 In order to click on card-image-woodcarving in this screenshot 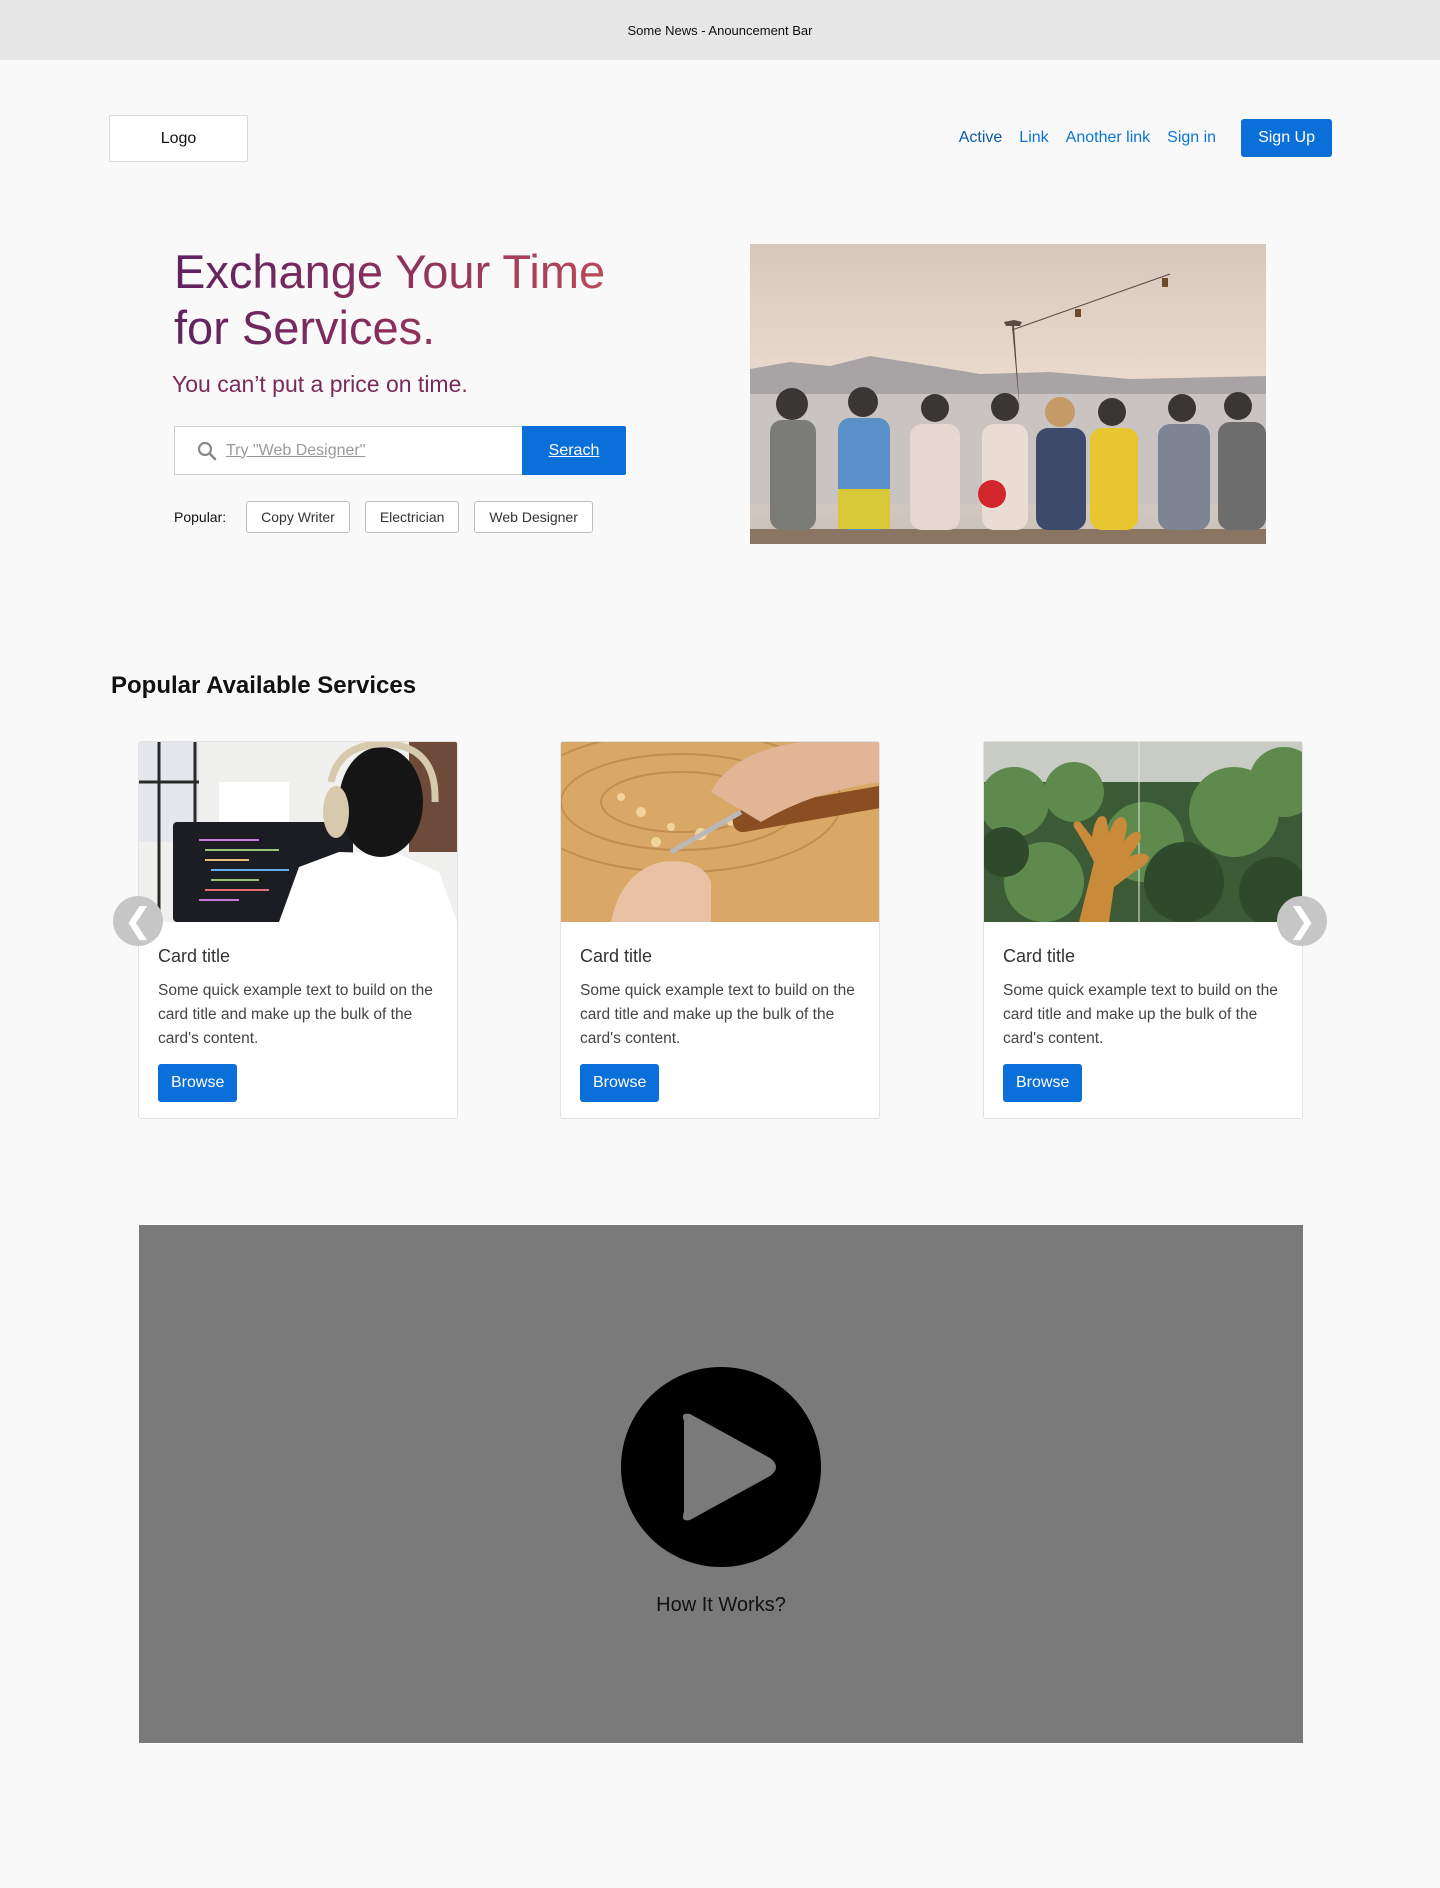, I will do `click(720, 832)`.